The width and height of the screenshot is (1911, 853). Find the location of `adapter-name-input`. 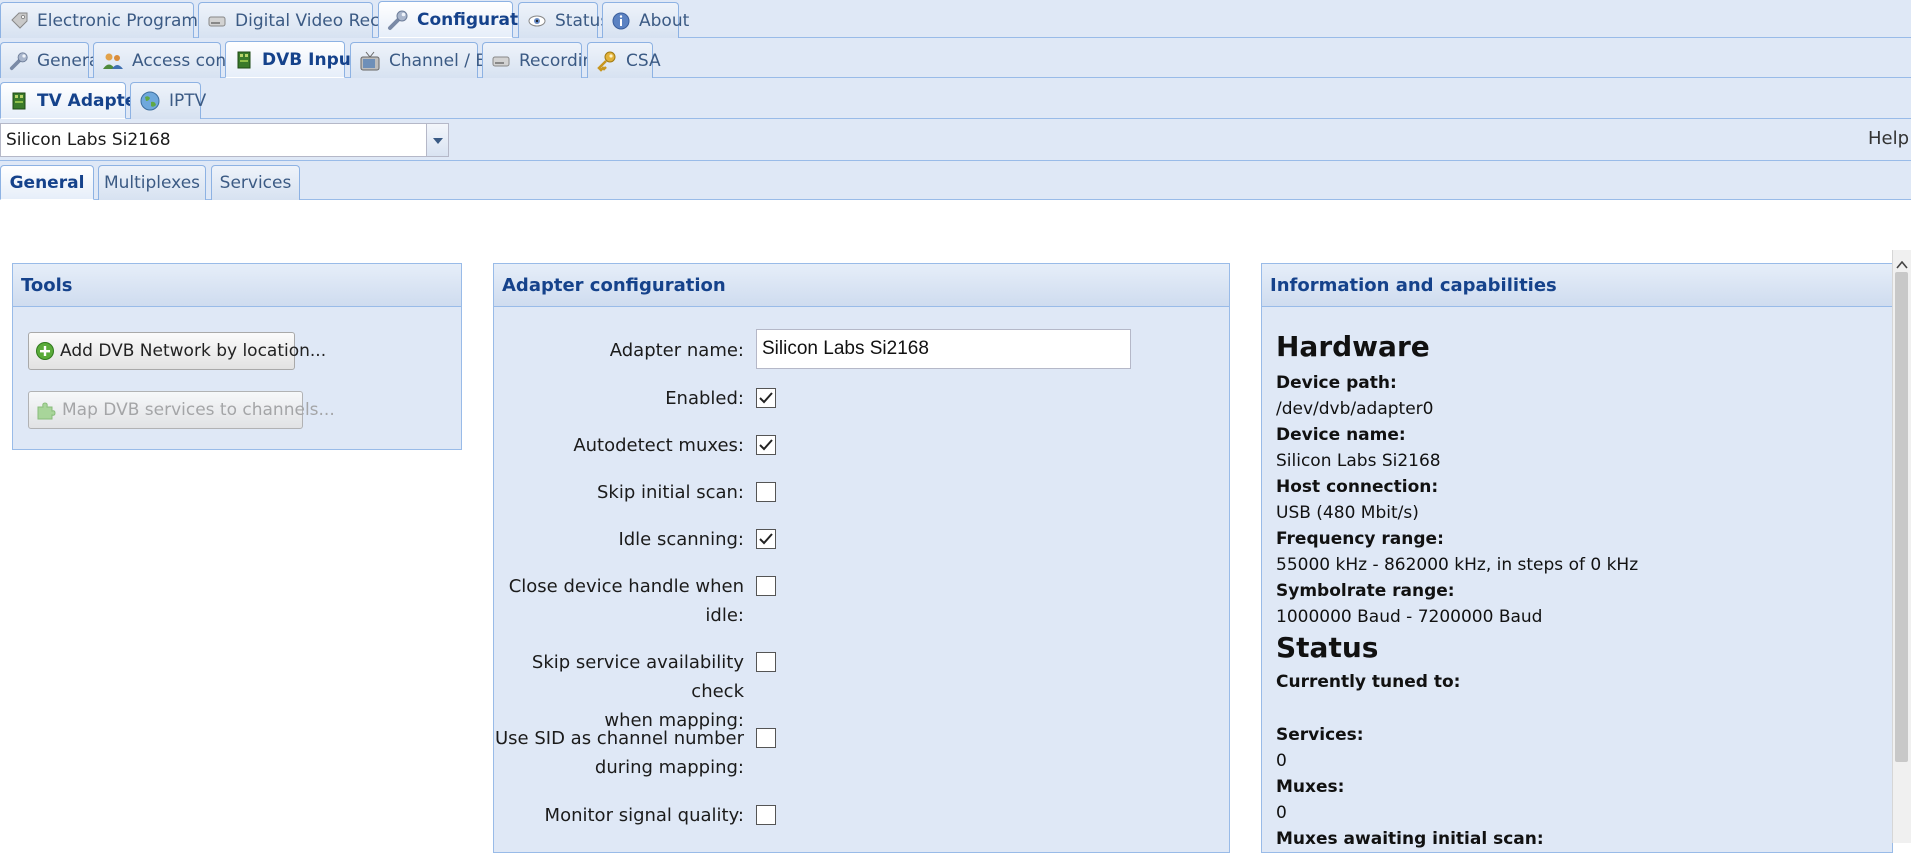

adapter-name-input is located at coordinates (943, 349).